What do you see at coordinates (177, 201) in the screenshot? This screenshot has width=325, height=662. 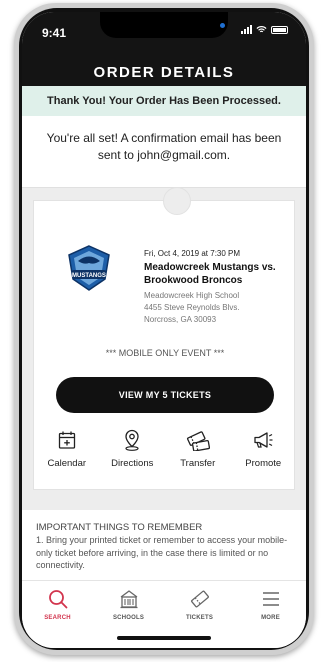 I see `ticket-notch` at bounding box center [177, 201].